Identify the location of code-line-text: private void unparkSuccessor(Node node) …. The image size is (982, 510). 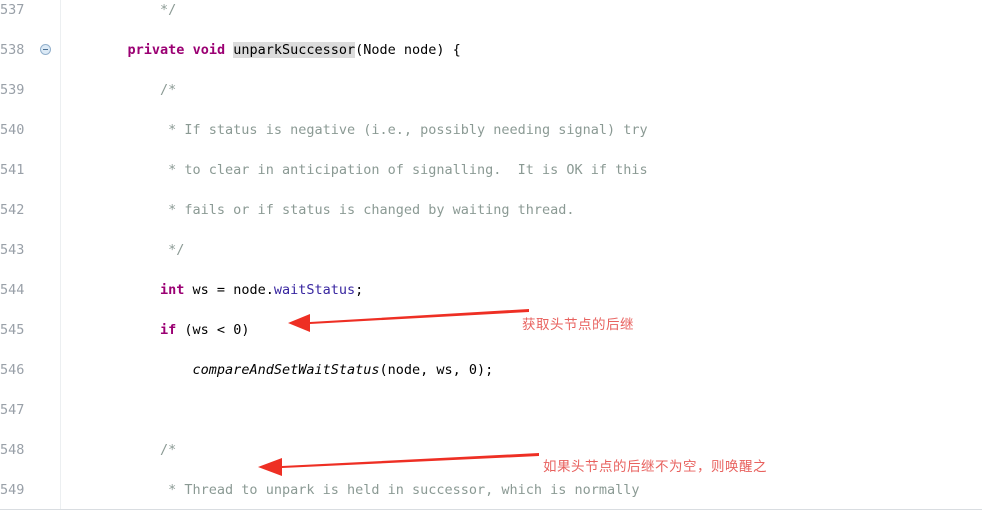
(278, 50).